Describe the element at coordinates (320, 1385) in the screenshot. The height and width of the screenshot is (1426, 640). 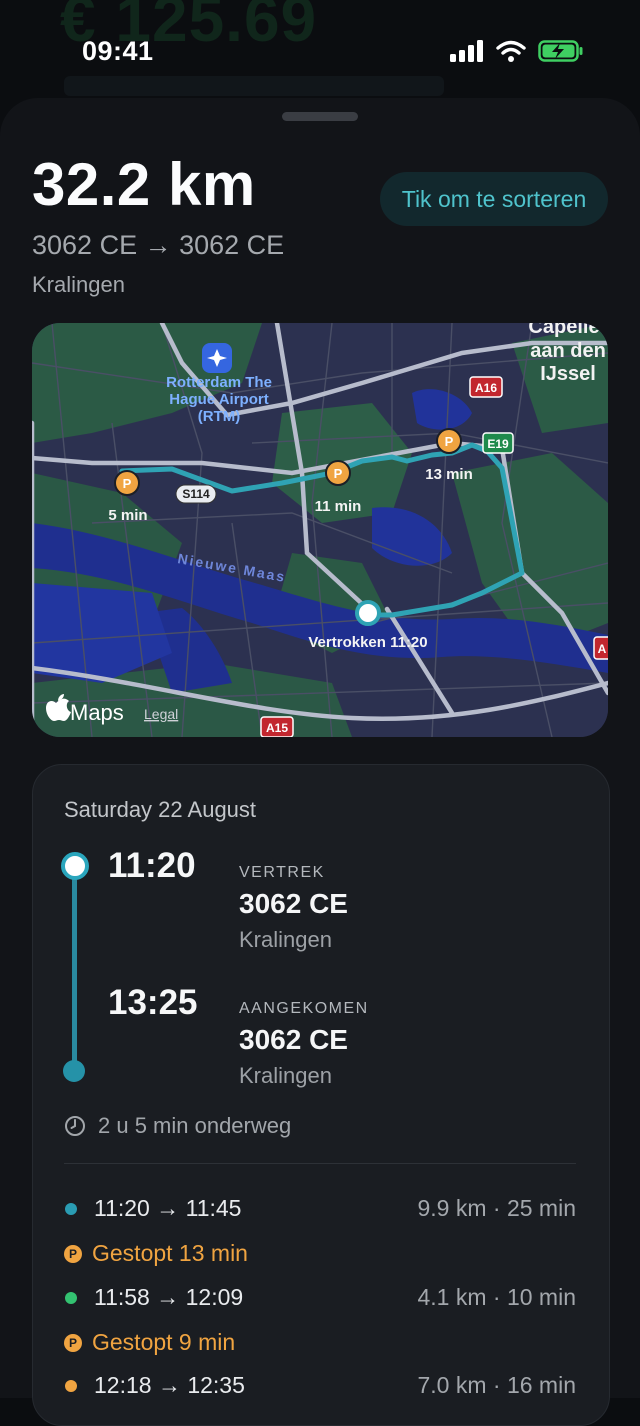
I see `segment-row: 12:18 → 12:35 7.0 km · 16 min` at that location.